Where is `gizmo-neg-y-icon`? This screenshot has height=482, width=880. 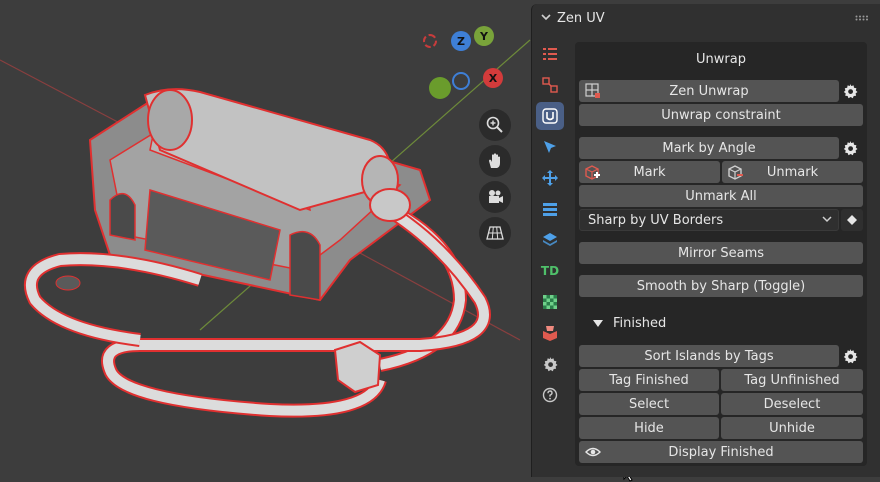 gizmo-neg-y-icon is located at coordinates (430, 41).